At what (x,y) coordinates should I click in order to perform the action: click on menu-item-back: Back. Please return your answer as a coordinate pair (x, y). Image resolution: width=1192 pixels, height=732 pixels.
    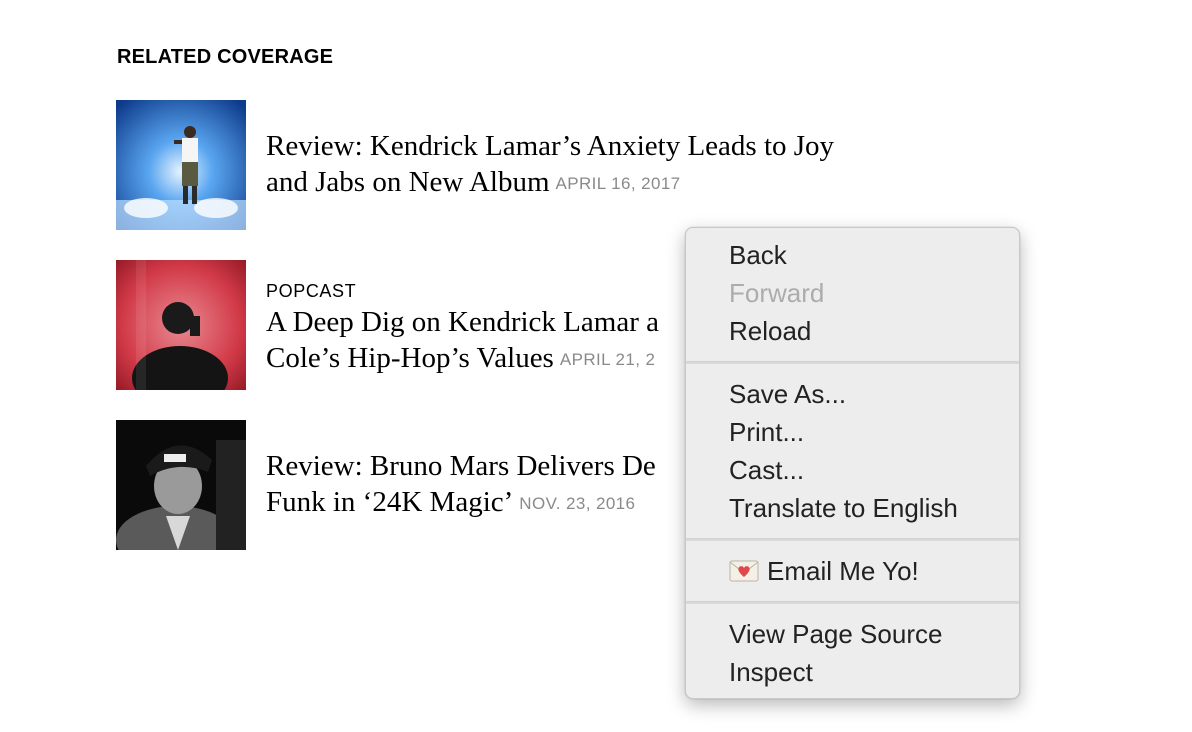
    Looking at the image, I should click on (852, 255).